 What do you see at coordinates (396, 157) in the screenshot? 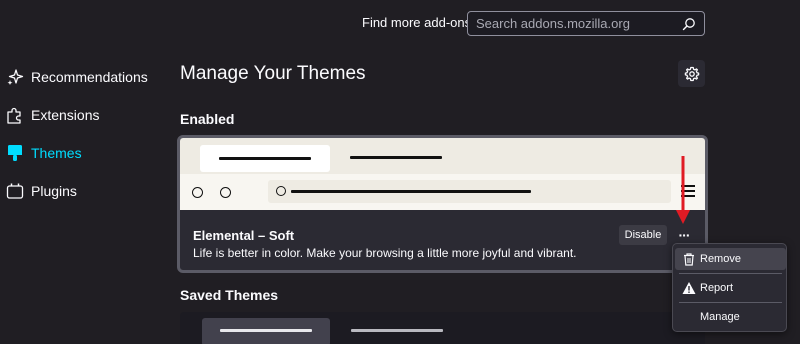
I see `theme-preview-inactive-tab` at bounding box center [396, 157].